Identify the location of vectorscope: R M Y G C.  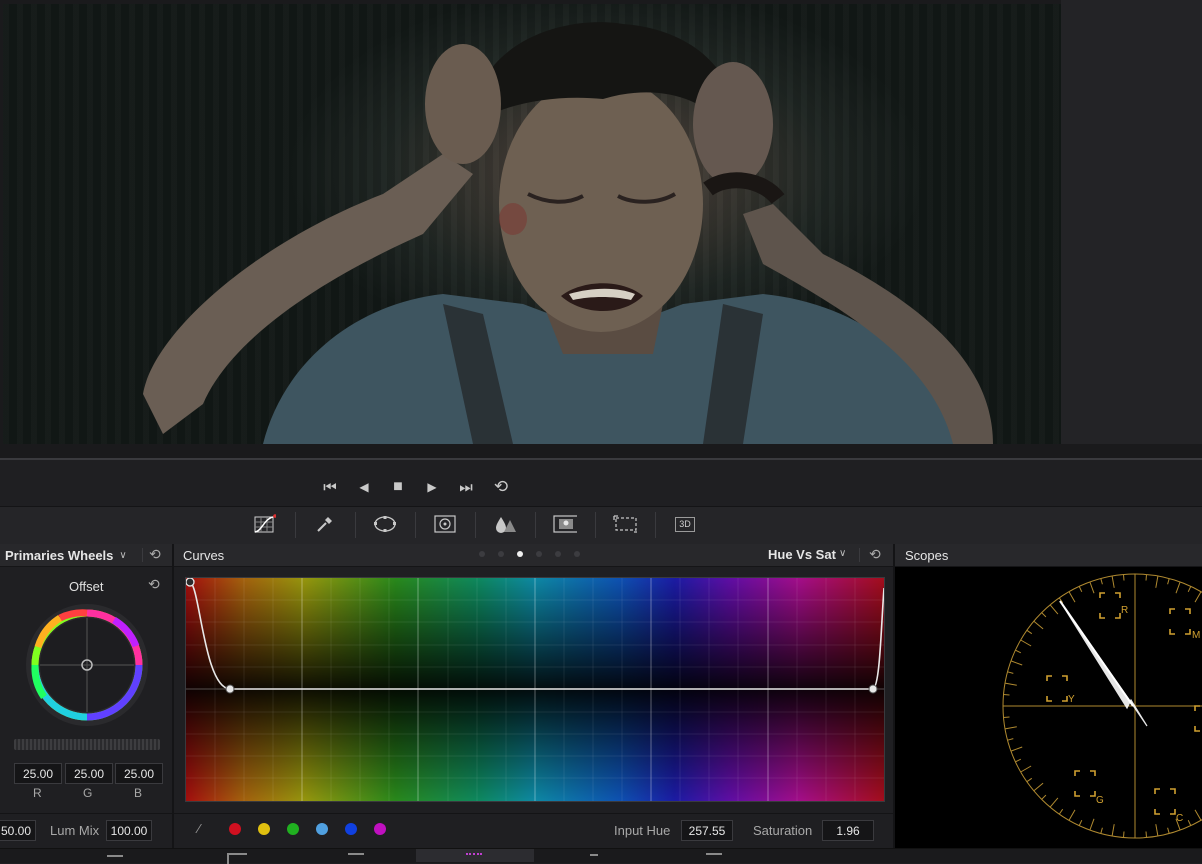
(1048, 707).